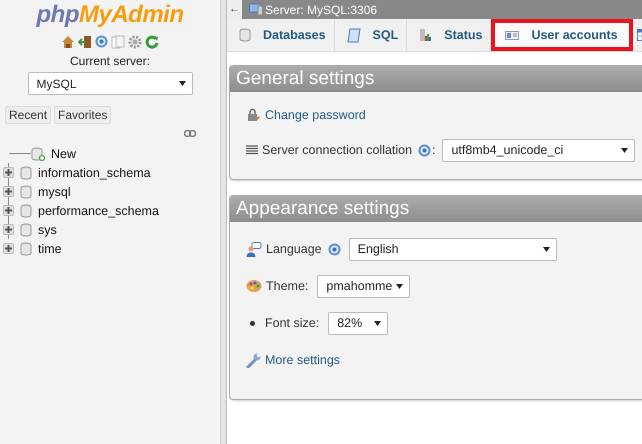  What do you see at coordinates (512, 35) in the screenshot?
I see `id-card-icon` at bounding box center [512, 35].